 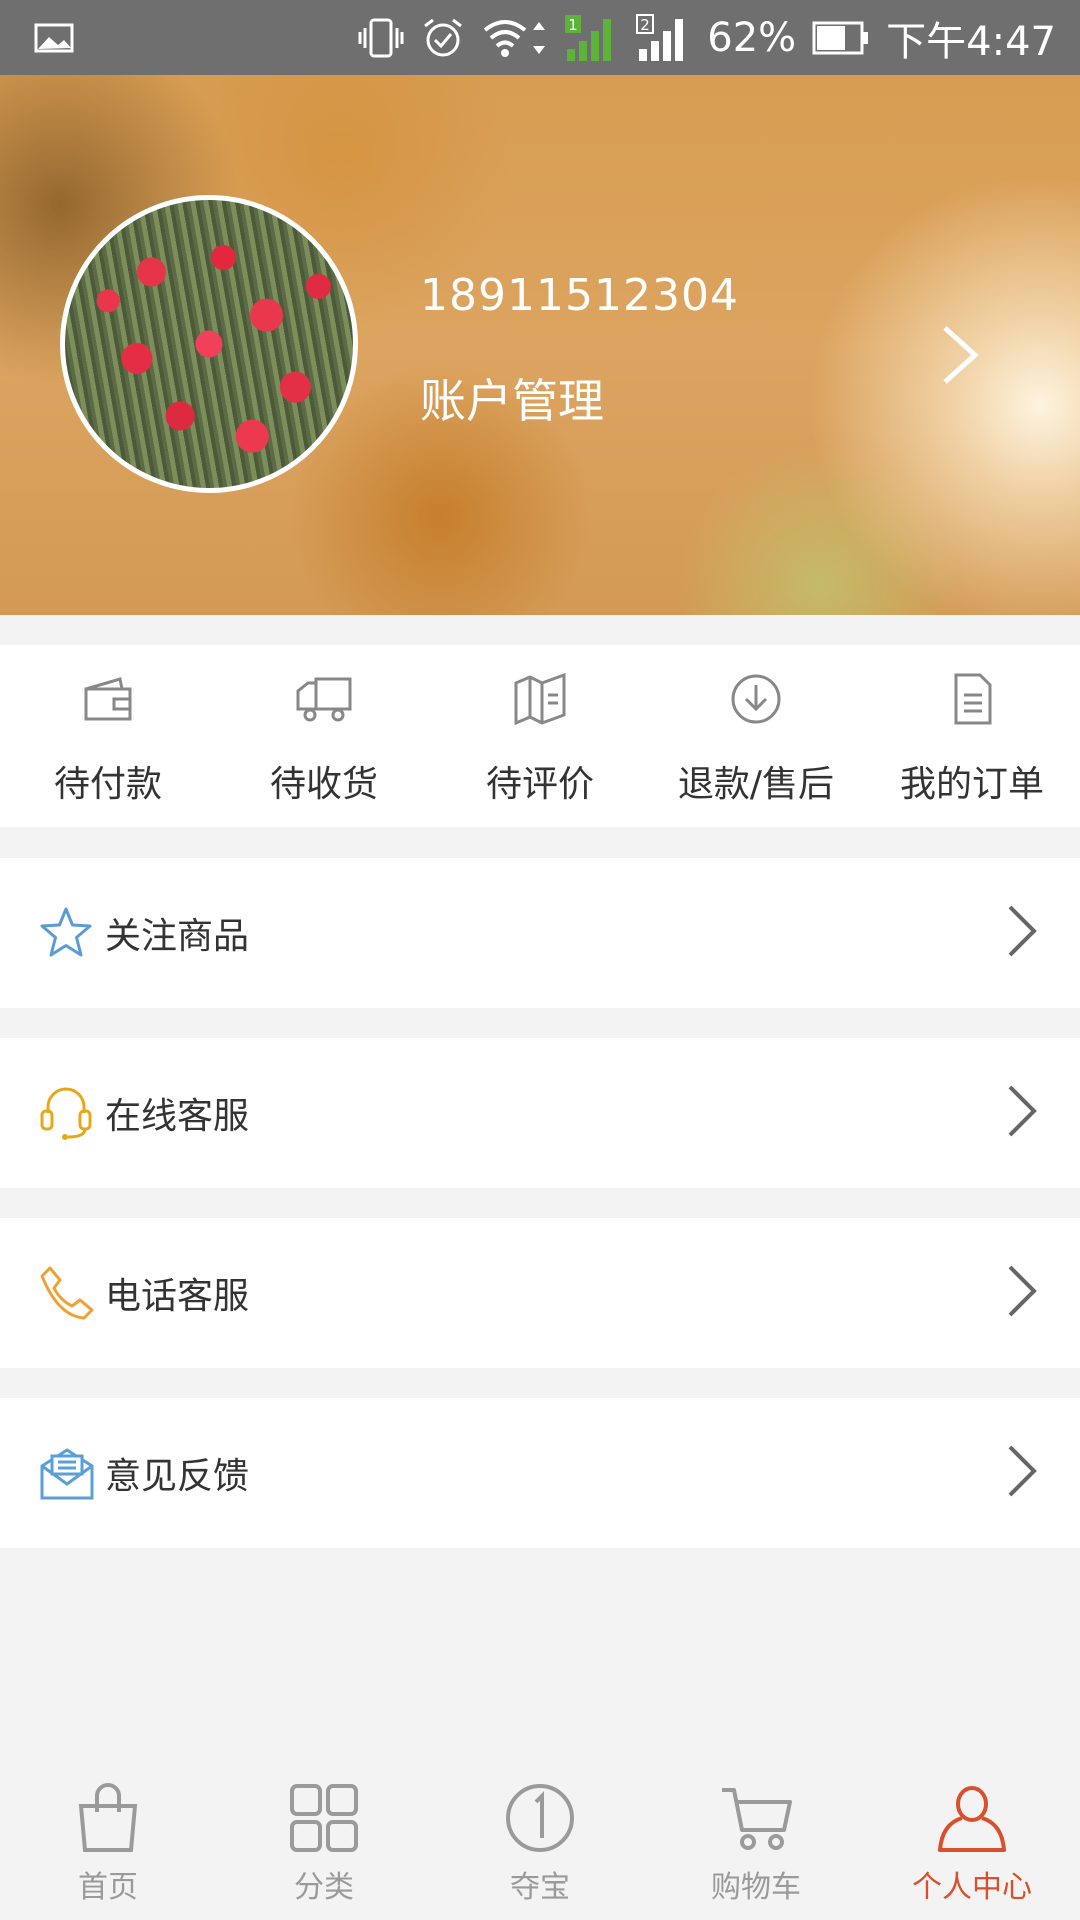 What do you see at coordinates (443, 38) in the screenshot?
I see `alarm-icon` at bounding box center [443, 38].